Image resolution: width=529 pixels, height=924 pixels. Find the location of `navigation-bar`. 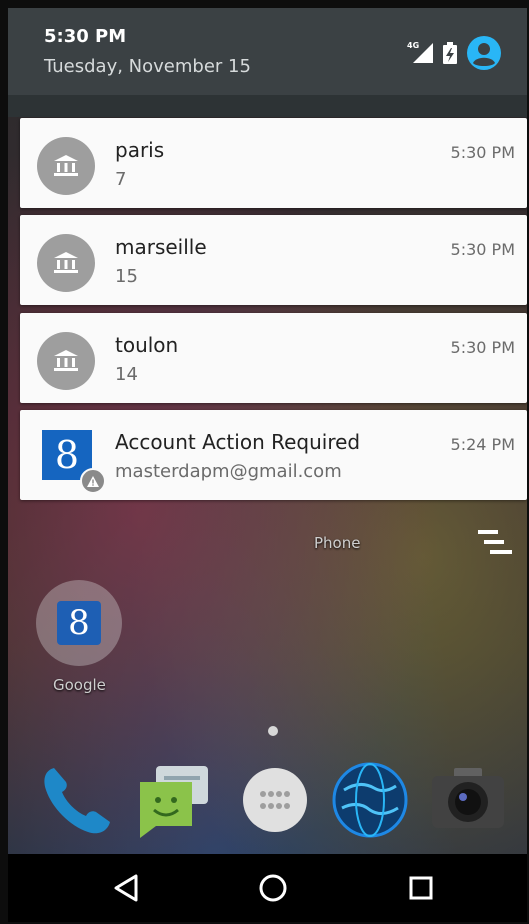

navigation-bar is located at coordinates (267, 888).